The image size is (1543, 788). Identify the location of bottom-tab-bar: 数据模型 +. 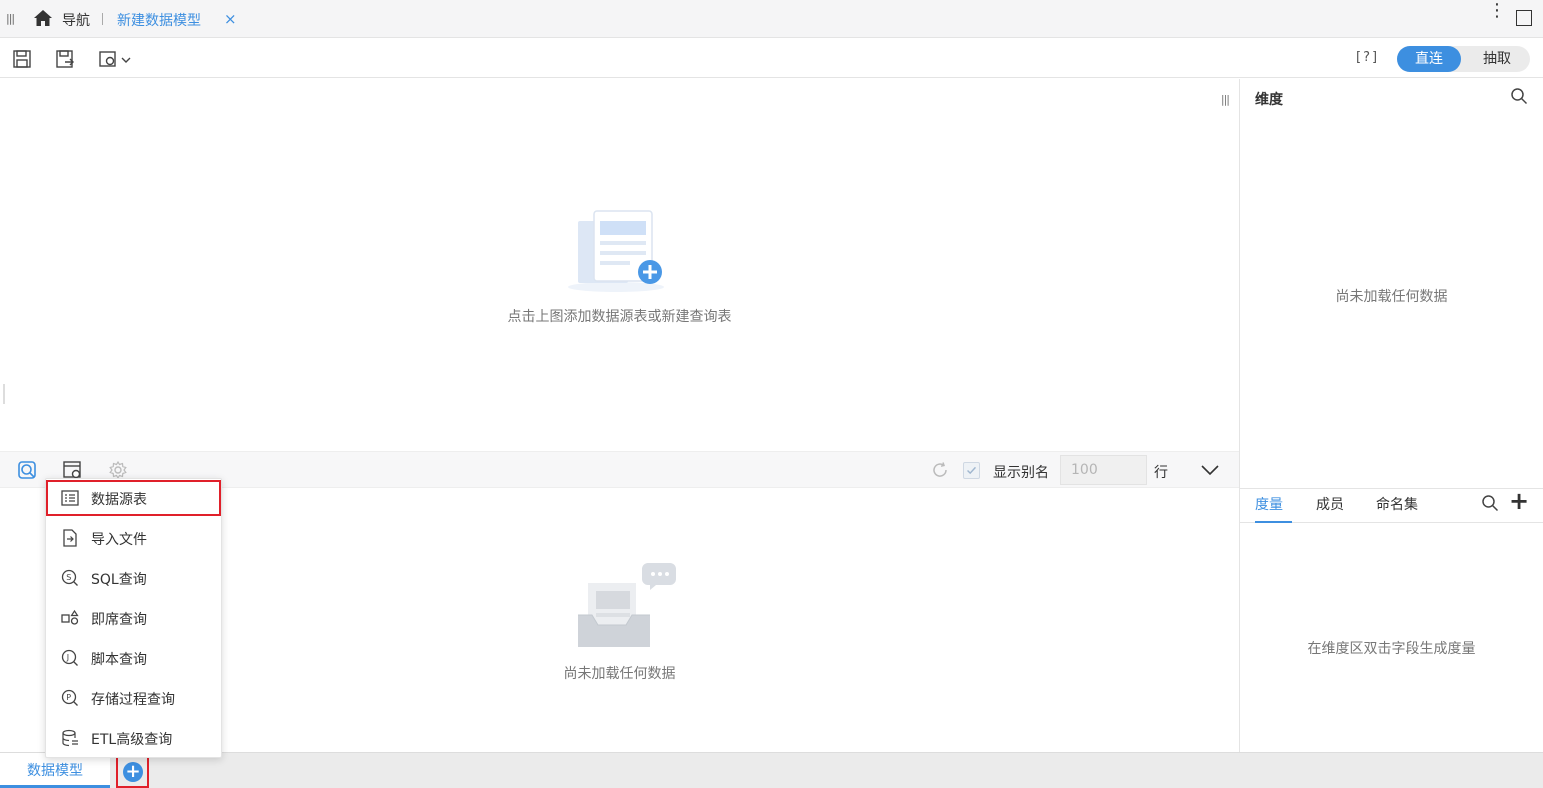
(771, 770).